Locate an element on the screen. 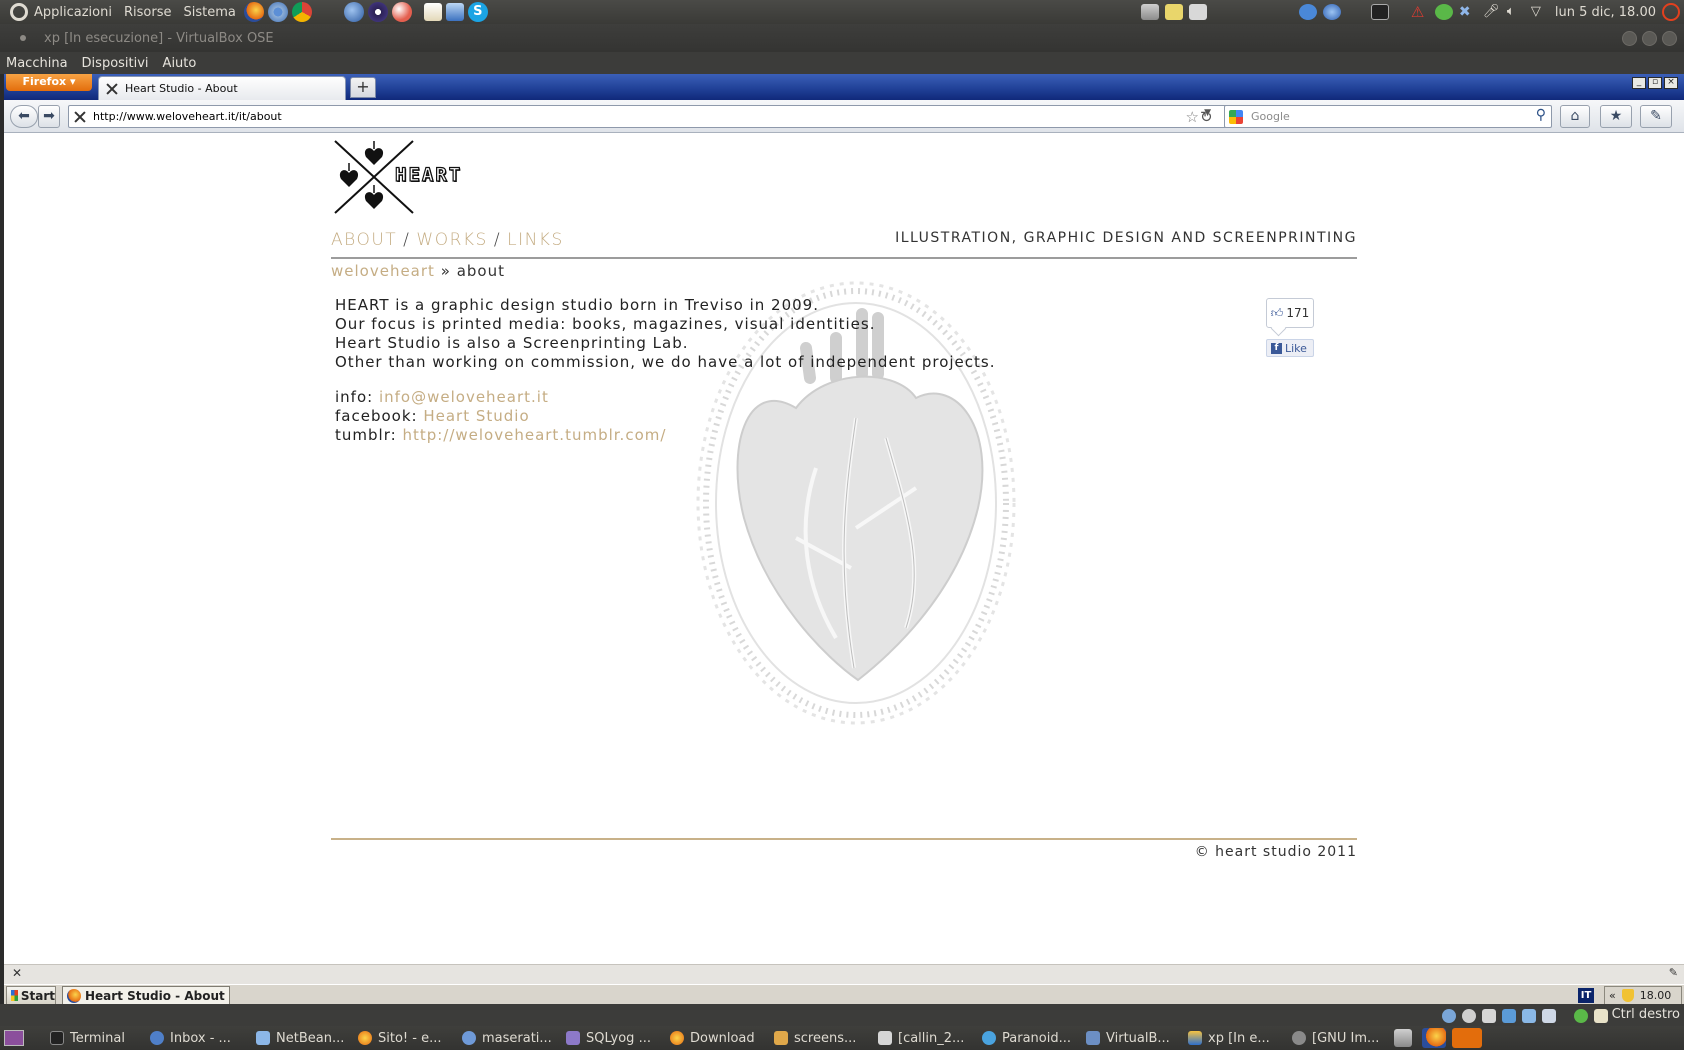 The width and height of the screenshot is (1684, 1050). show-desktop-icon is located at coordinates (14, 1038).